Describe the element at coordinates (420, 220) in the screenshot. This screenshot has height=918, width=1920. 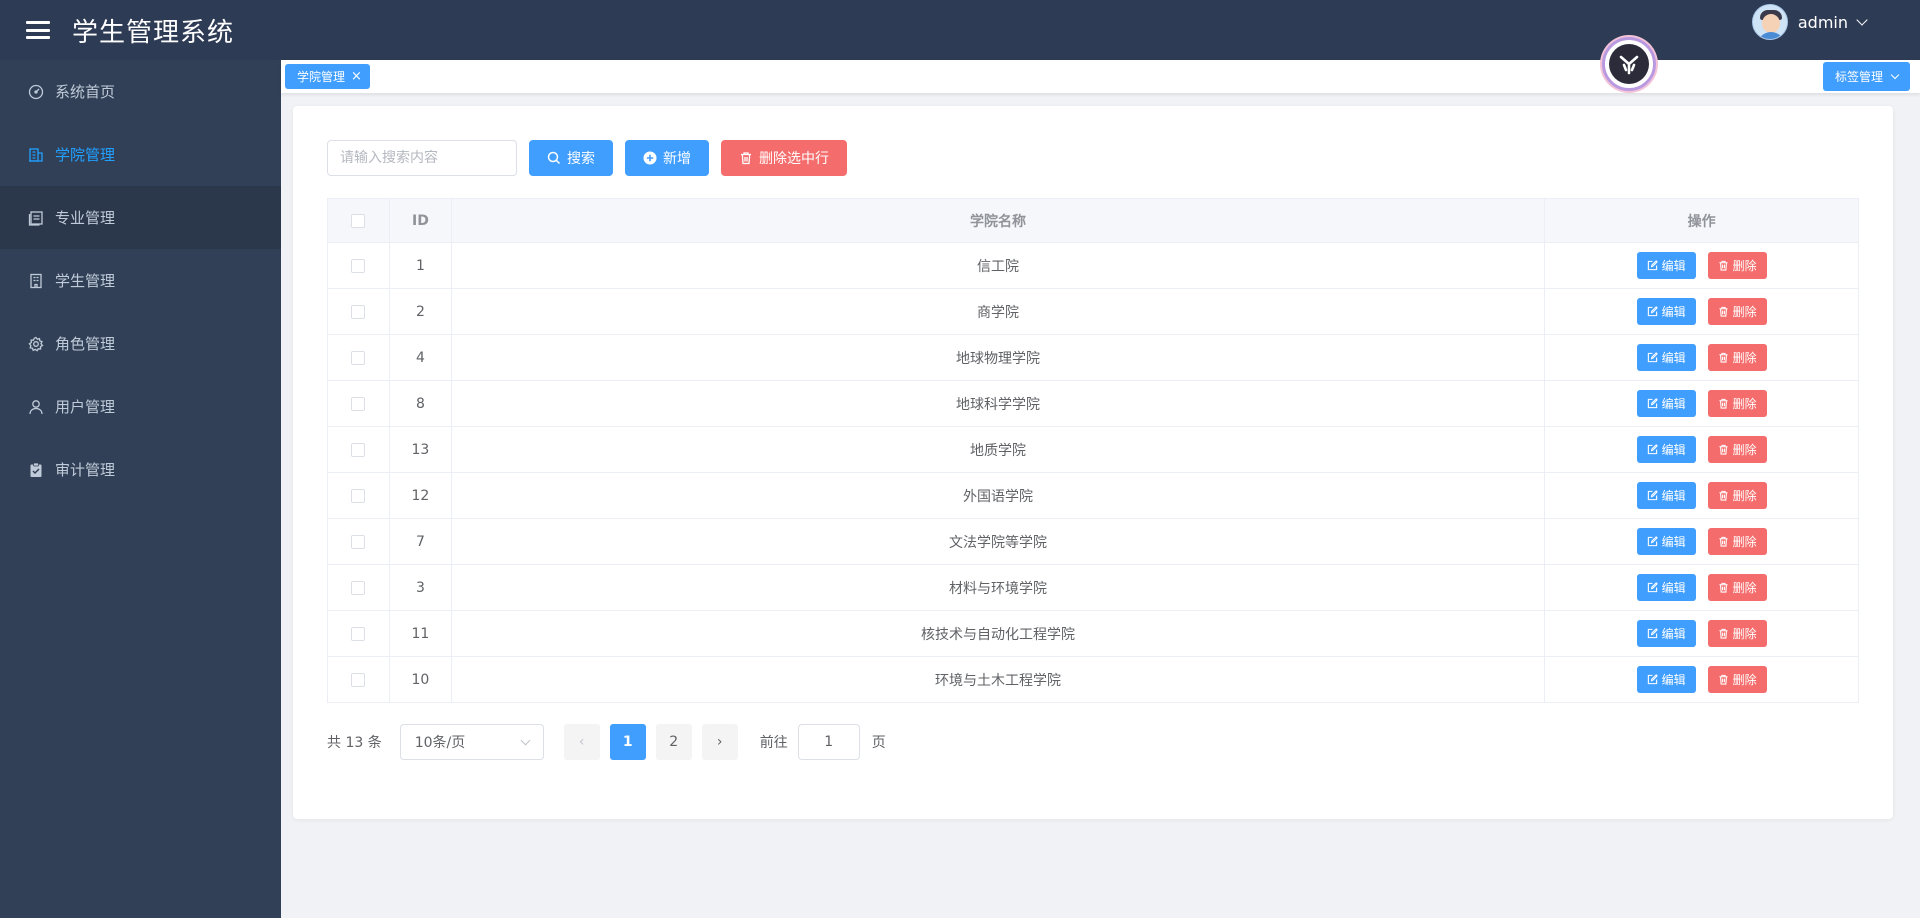
I see `column-header-id: ID` at that location.